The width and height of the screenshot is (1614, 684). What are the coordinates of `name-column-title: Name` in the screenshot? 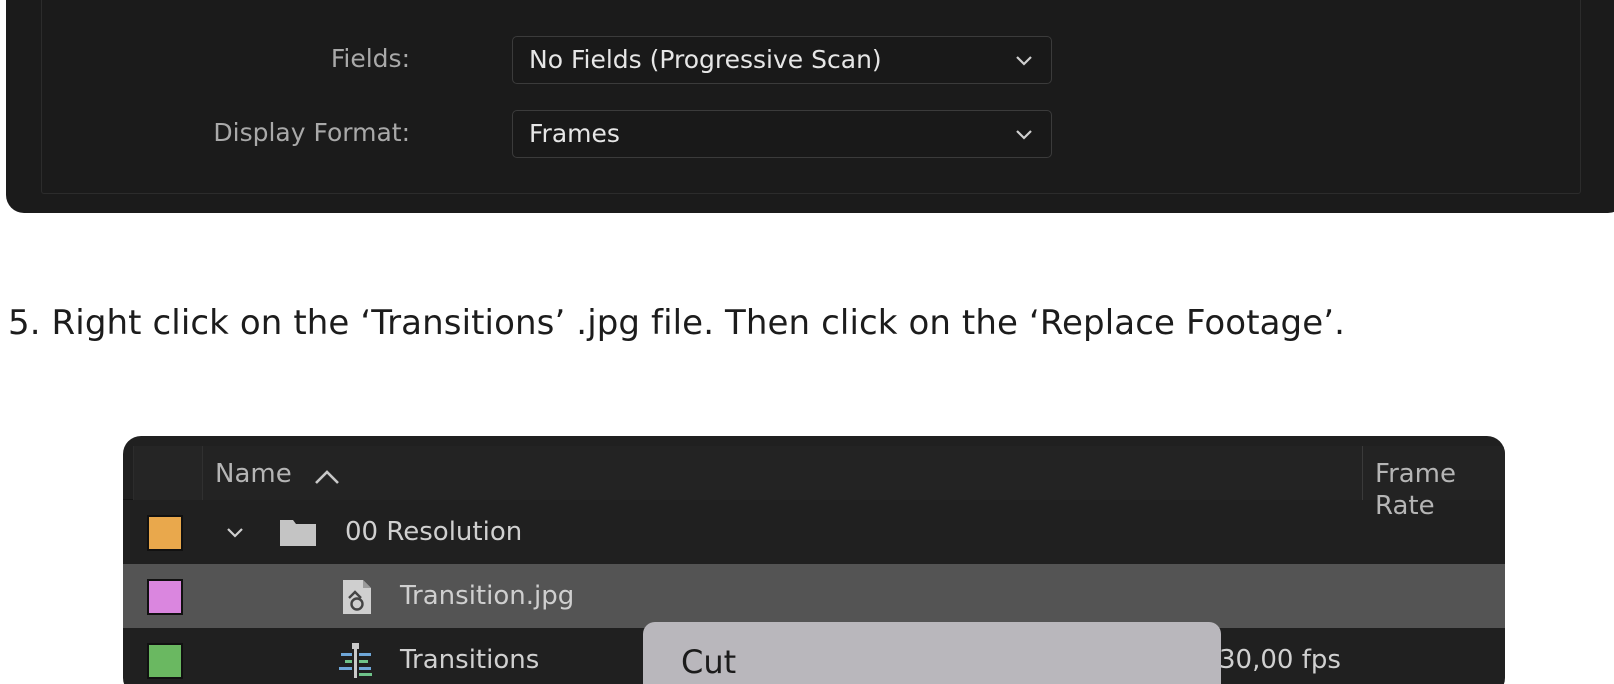 It's located at (253, 474).